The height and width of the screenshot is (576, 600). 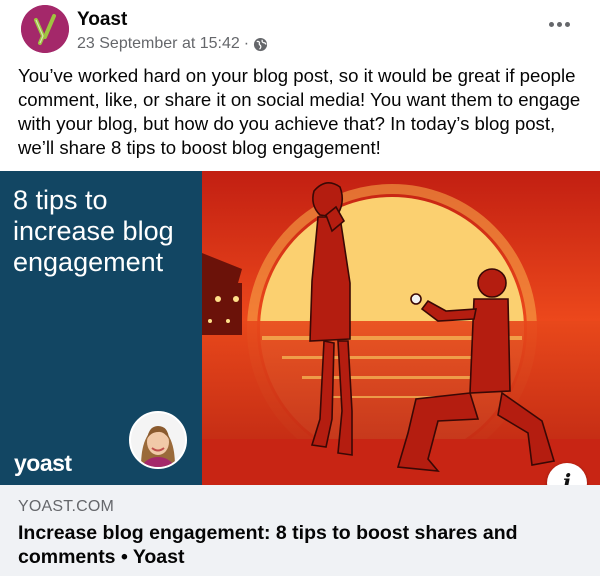 I want to click on page-name: Yoast, so click(x=102, y=20).